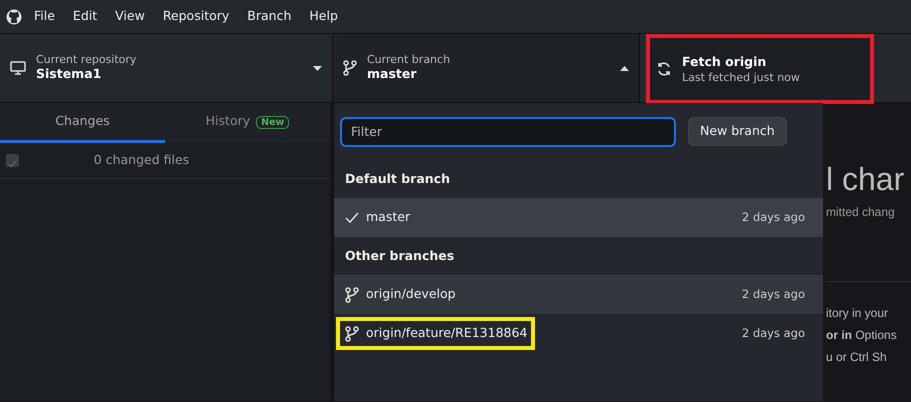 The image size is (911, 402). Describe the element at coordinates (741, 77) in the screenshot. I see `section-label: Last fetched just now` at that location.